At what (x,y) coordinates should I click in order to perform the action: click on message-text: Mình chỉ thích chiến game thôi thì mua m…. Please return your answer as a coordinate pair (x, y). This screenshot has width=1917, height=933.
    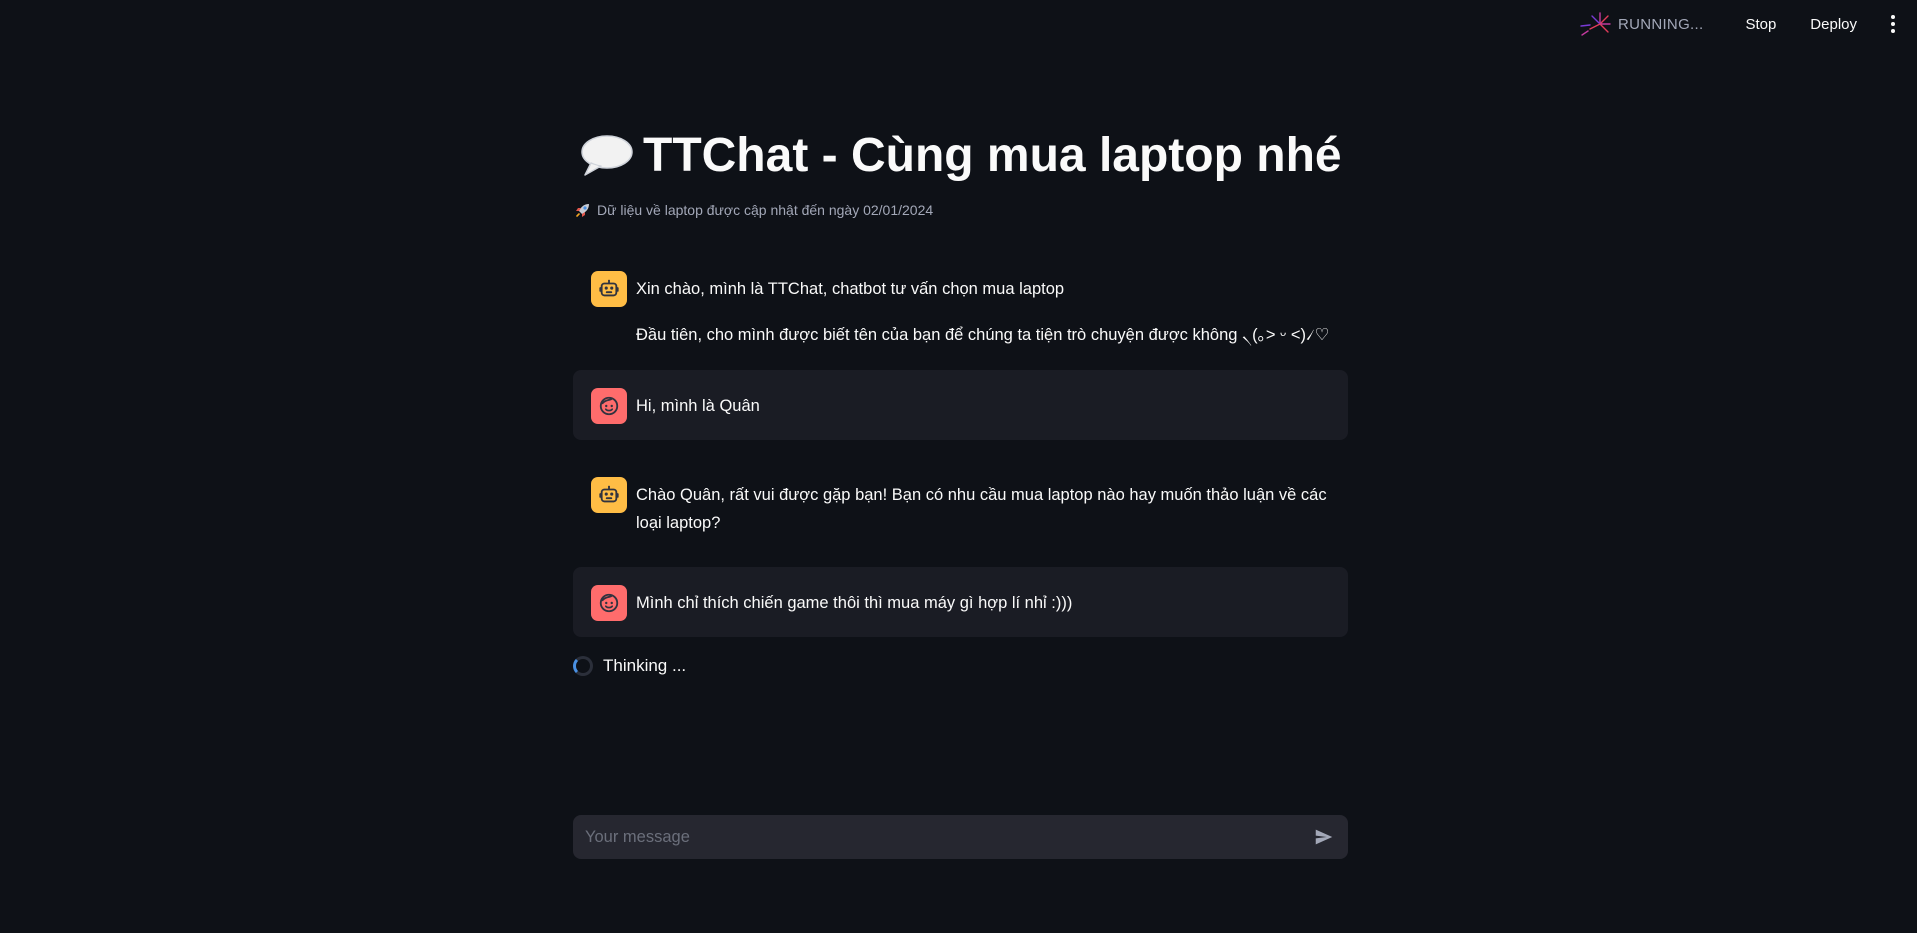
    Looking at the image, I should click on (854, 603).